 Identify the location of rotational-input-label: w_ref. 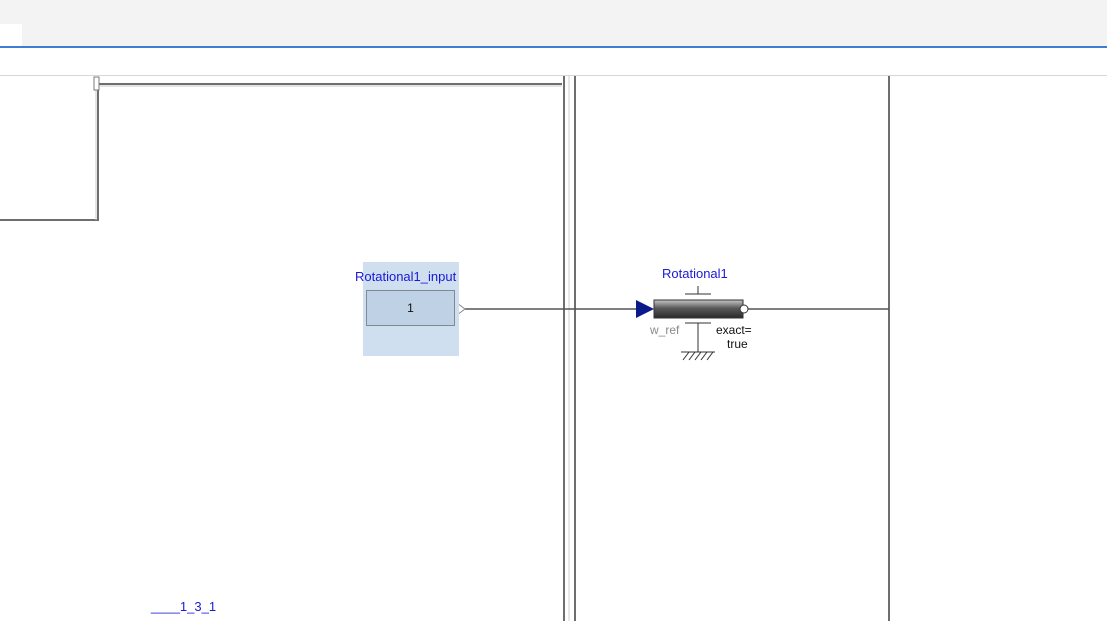
(665, 330).